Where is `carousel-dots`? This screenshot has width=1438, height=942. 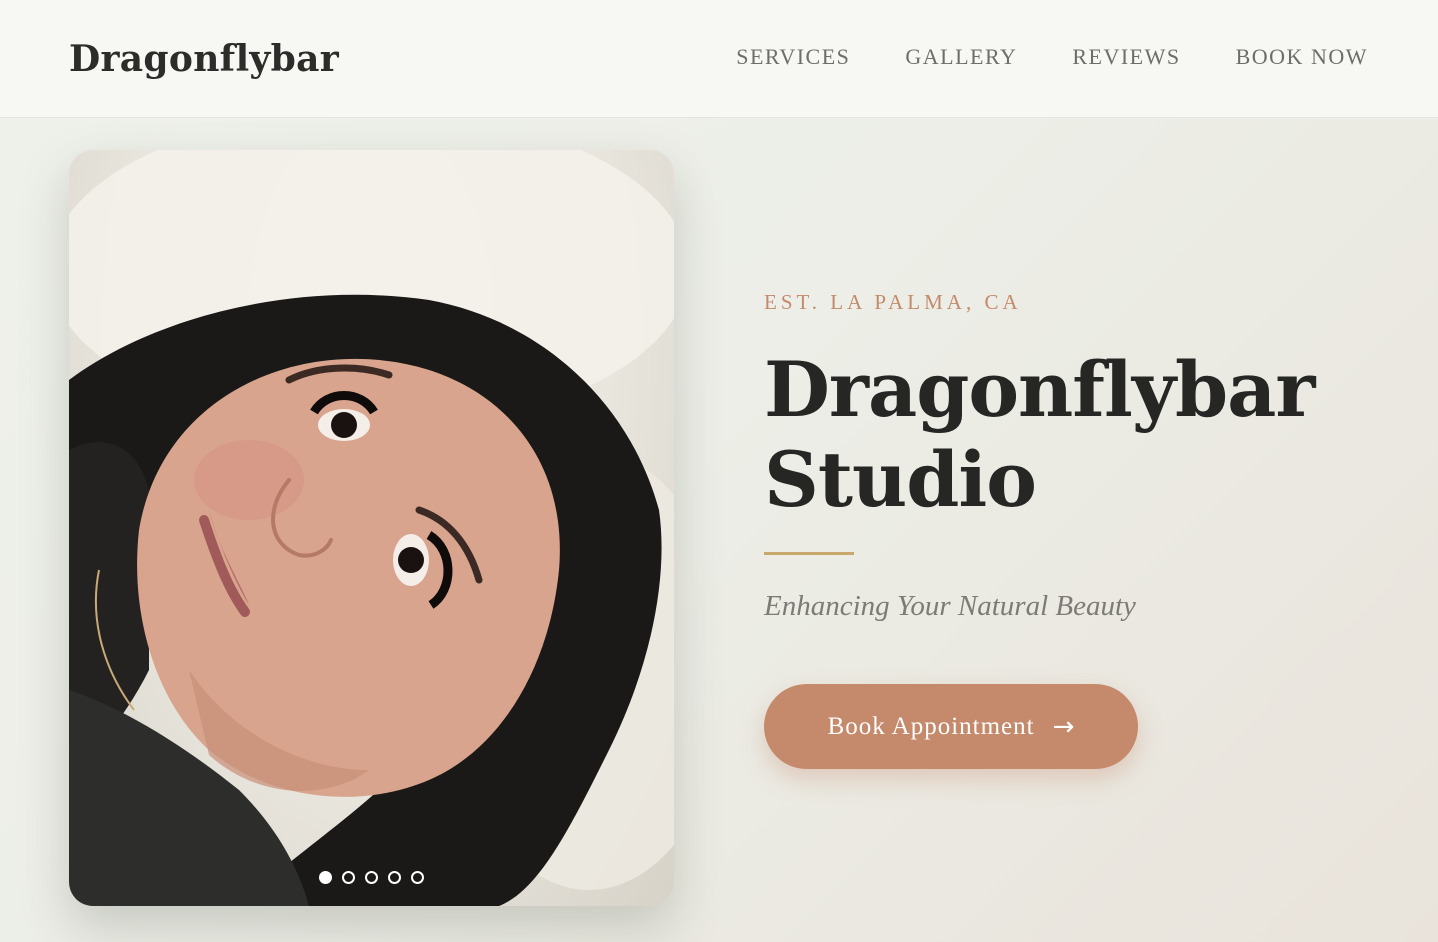
carousel-dots is located at coordinates (371, 877).